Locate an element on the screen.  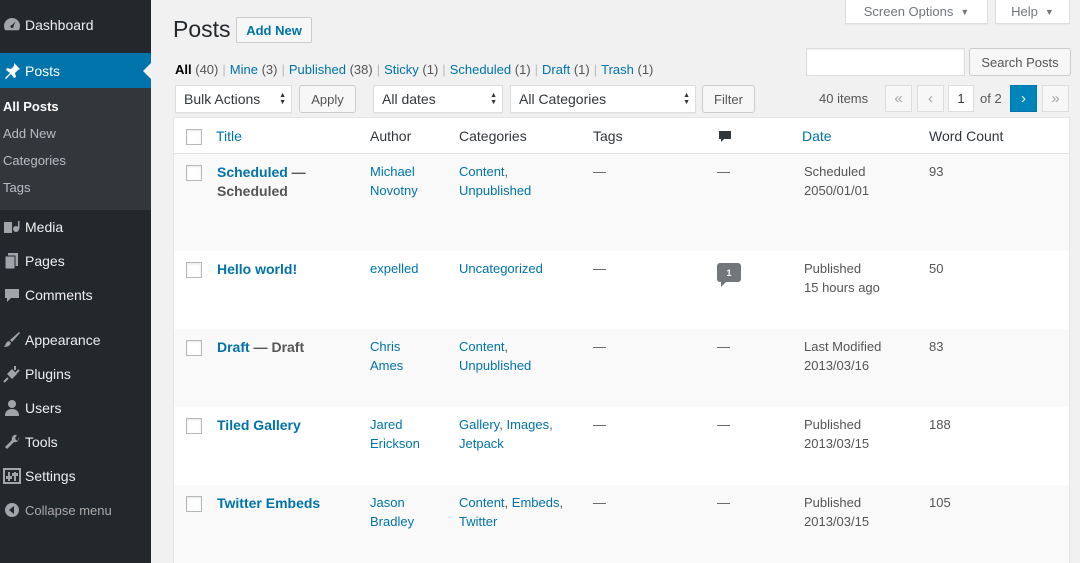
current-page-input: 1 is located at coordinates (961, 98).